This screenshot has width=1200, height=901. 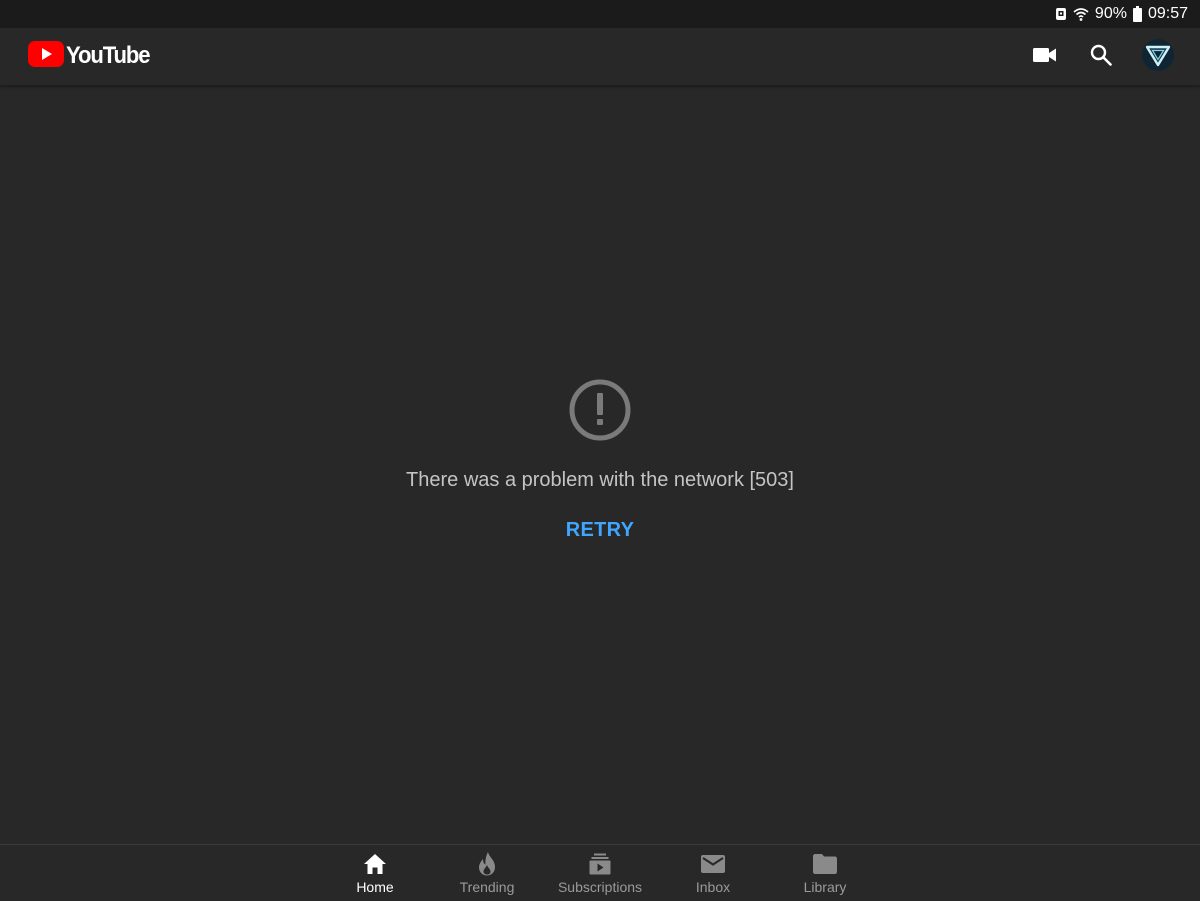 I want to click on folder-icon, so click(x=825, y=864).